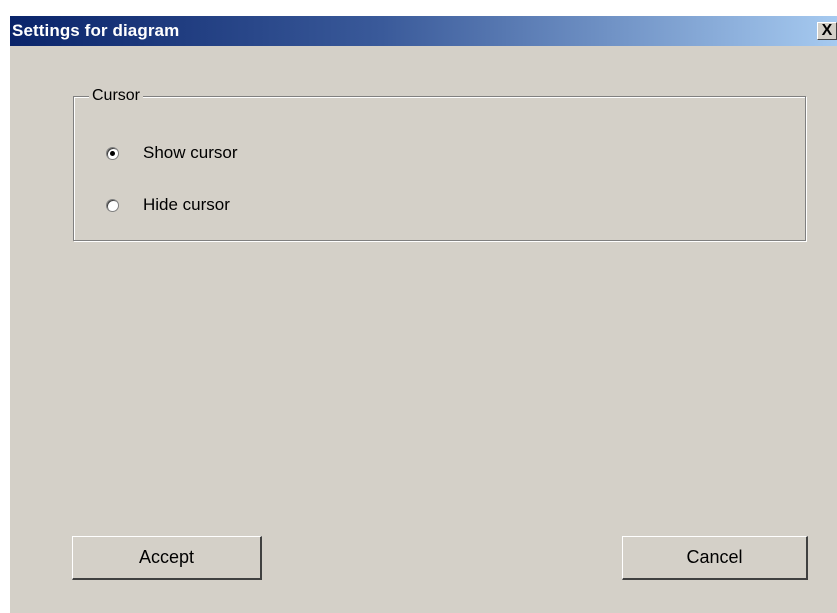  I want to click on close-icon: X, so click(827, 30).